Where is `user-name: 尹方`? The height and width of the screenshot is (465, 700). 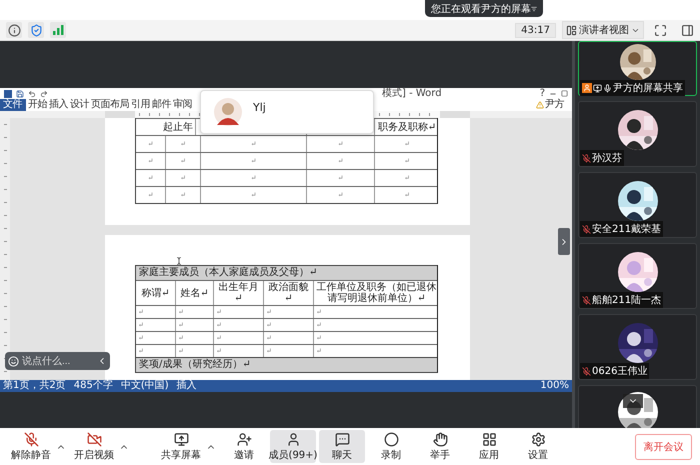
user-name: 尹方 is located at coordinates (554, 105).